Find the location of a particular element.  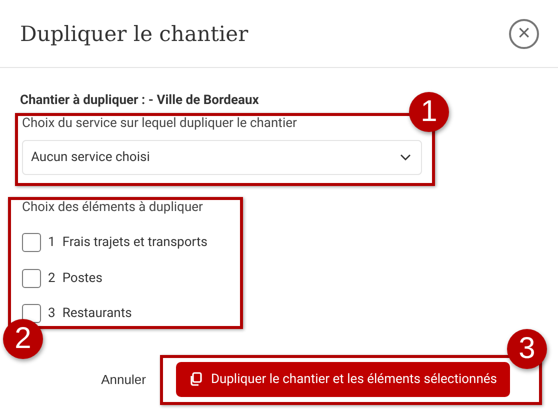

item-number: 1 is located at coordinates (52, 242).